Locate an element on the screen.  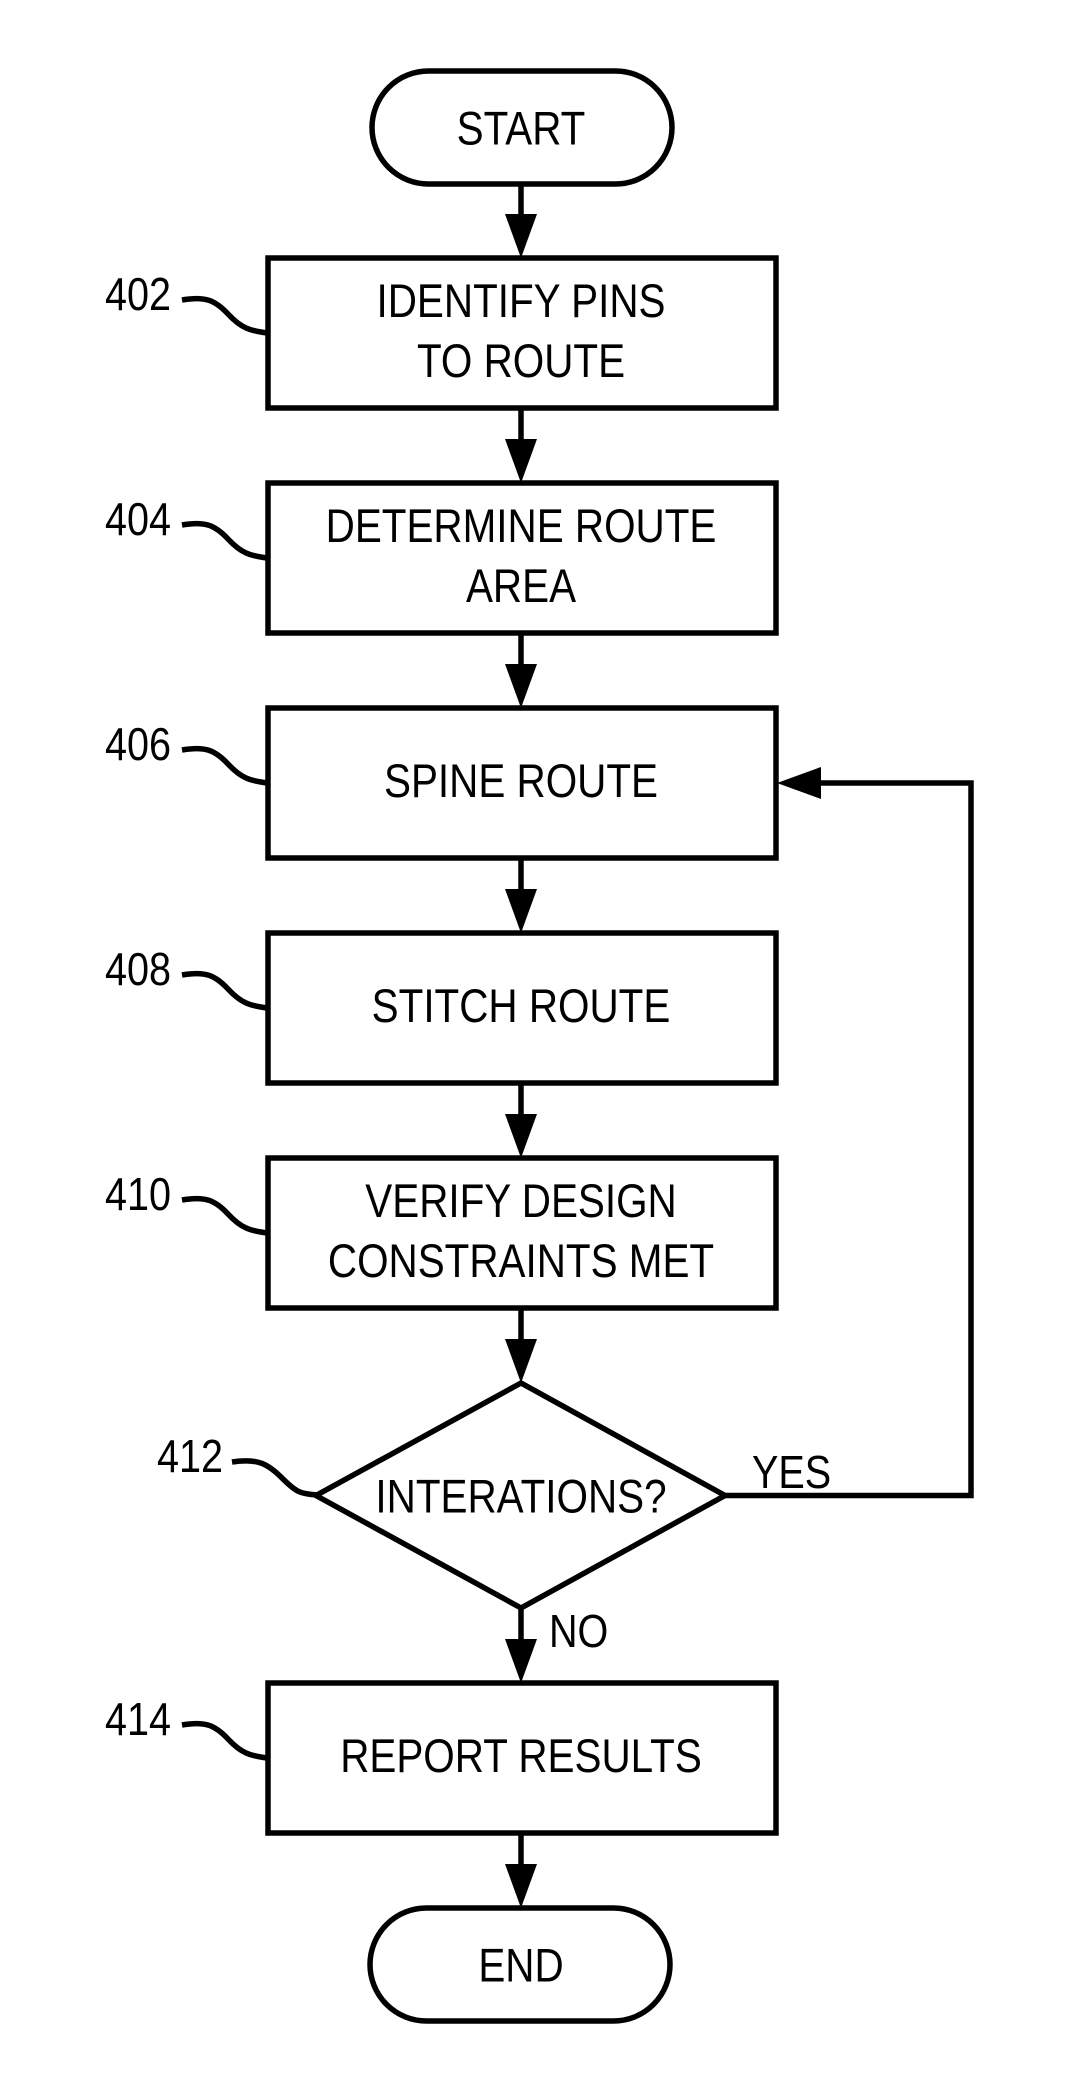
yes-label: YES is located at coordinates (791, 1472).